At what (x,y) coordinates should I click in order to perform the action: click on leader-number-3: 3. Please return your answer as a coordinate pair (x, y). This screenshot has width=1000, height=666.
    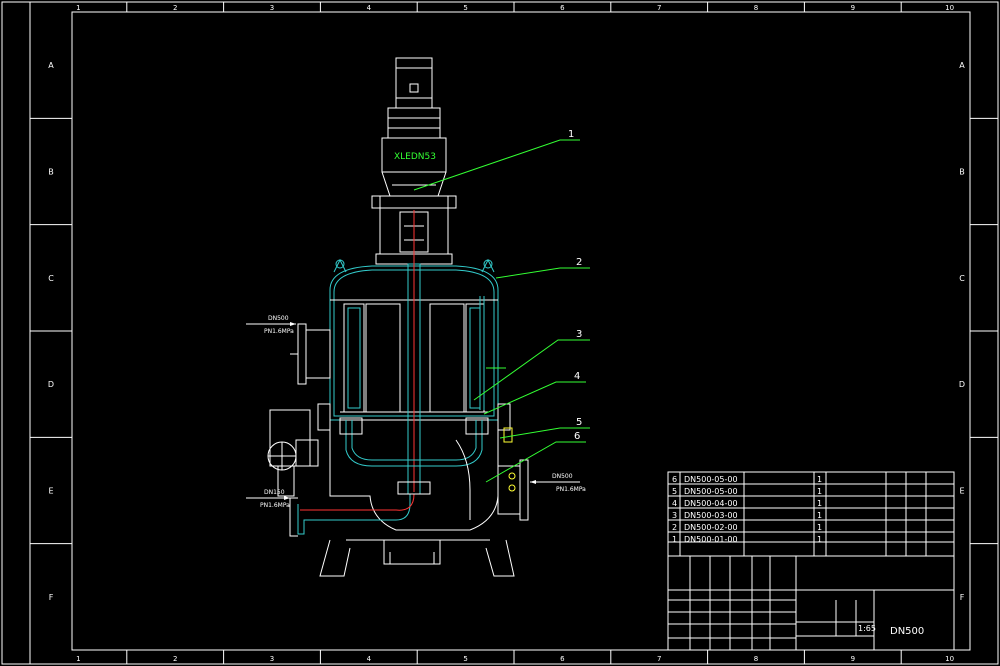
    Looking at the image, I should click on (579, 334).